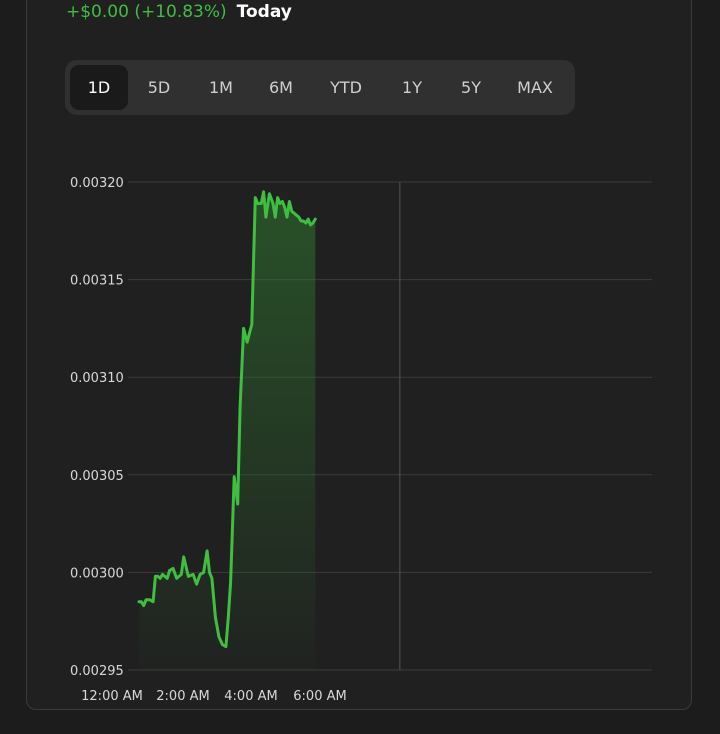 The width and height of the screenshot is (720, 734). What do you see at coordinates (264, 12) in the screenshot?
I see `period-label: Today` at bounding box center [264, 12].